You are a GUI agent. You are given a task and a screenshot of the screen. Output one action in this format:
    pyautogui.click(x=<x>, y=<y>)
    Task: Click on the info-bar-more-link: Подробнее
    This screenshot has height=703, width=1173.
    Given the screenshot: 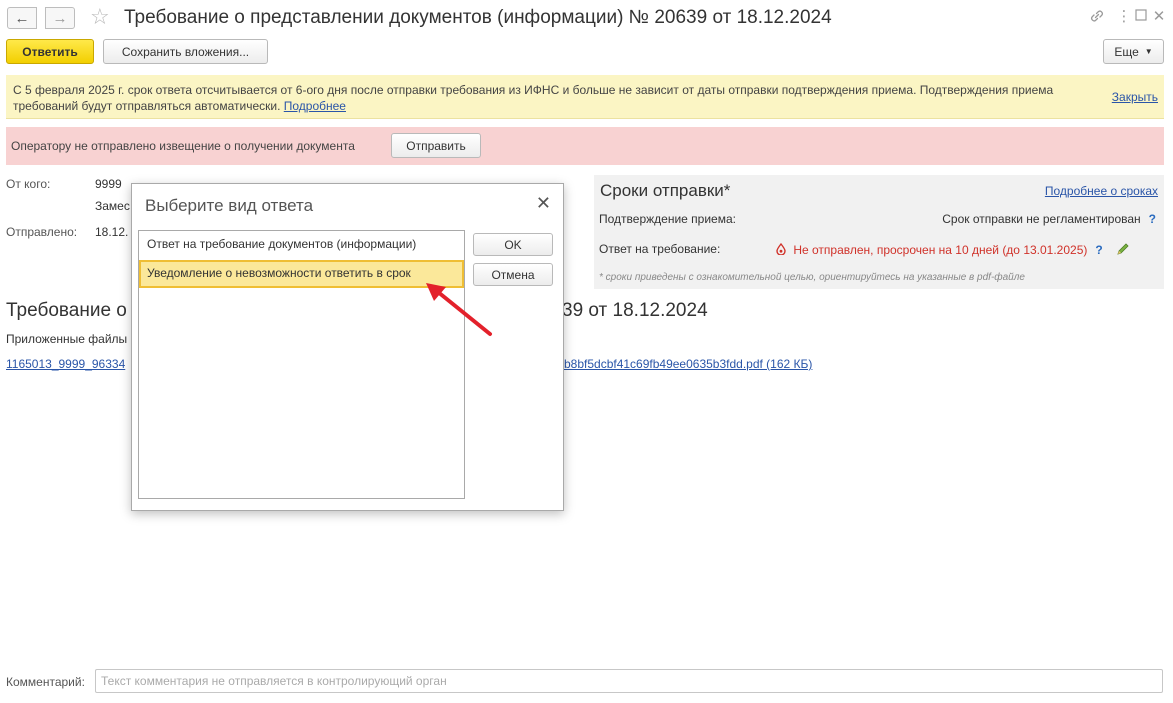 What is the action you would take?
    pyautogui.click(x=315, y=106)
    